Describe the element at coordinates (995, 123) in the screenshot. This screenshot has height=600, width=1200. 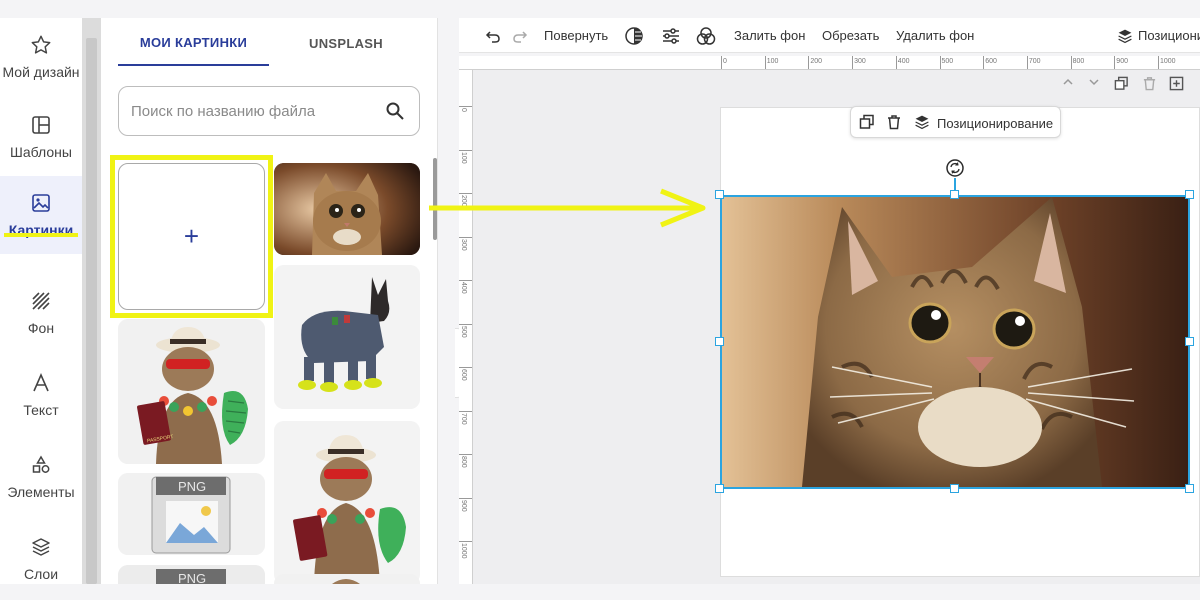
I see `positioning-element-label: Позиционирование` at that location.